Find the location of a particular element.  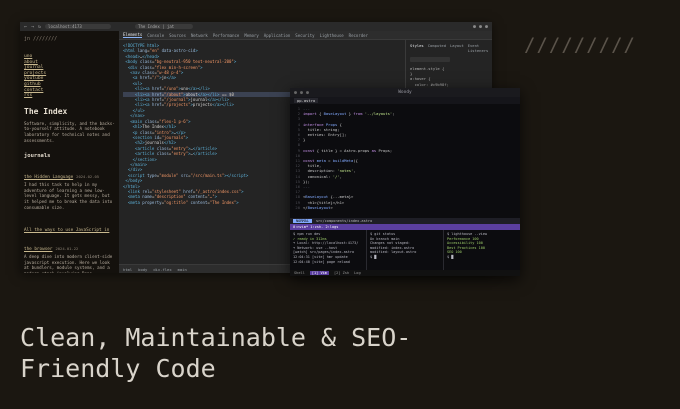

terminal-tab: Log is located at coordinates (357, 273).